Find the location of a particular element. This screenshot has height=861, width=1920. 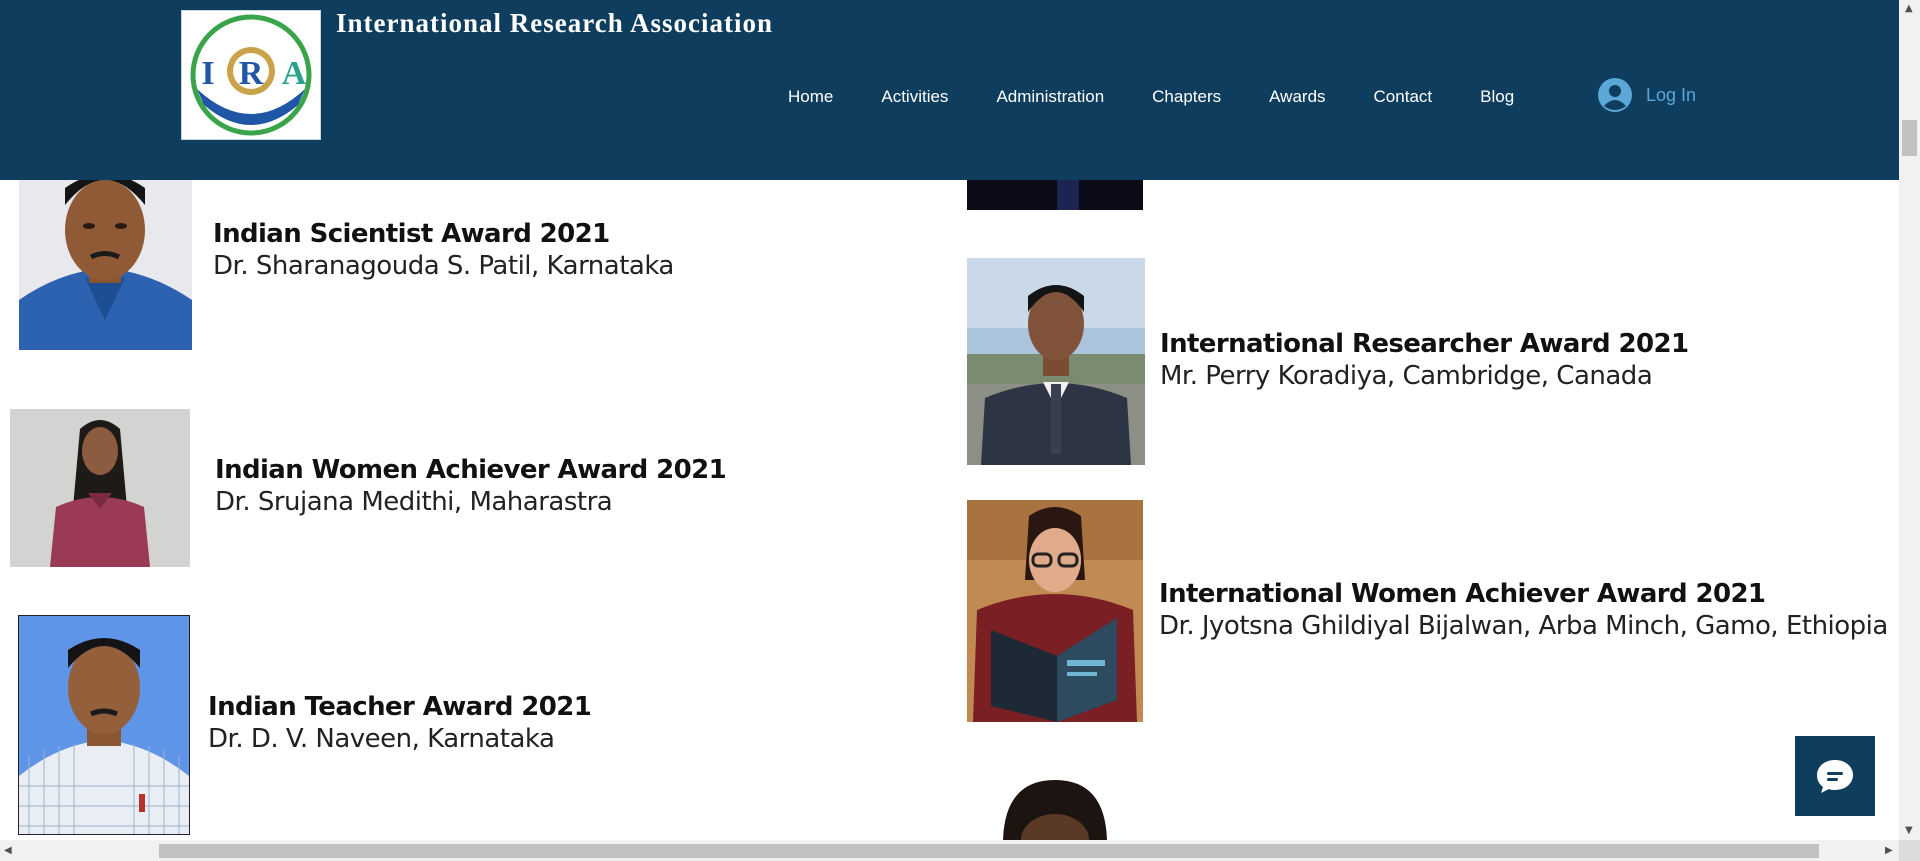

login-button: Log In is located at coordinates (1647, 95).